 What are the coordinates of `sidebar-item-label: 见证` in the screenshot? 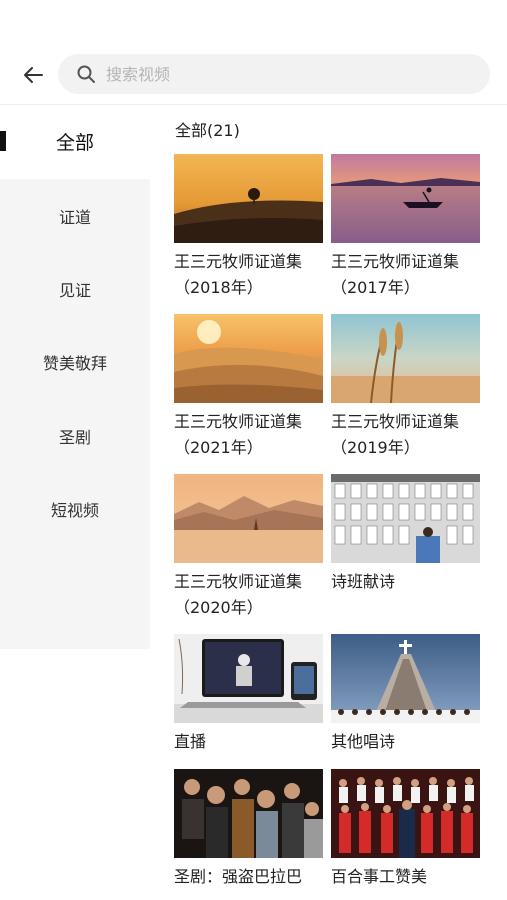 It's located at (74, 290).